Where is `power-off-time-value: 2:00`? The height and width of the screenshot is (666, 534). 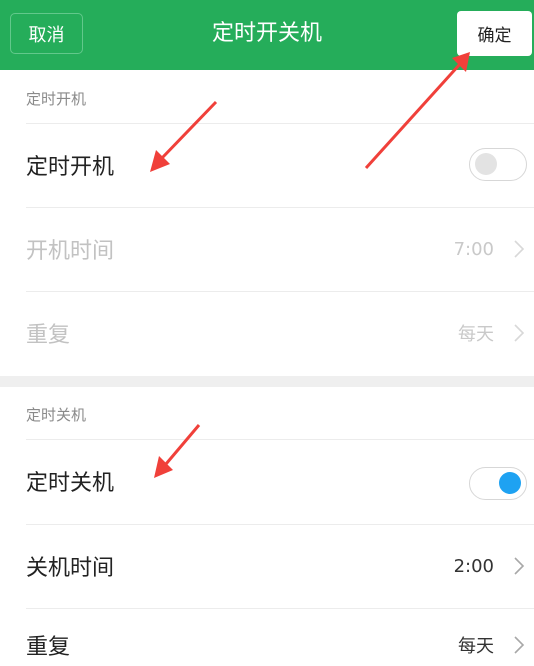
power-off-time-value: 2:00 is located at coordinates (473, 566).